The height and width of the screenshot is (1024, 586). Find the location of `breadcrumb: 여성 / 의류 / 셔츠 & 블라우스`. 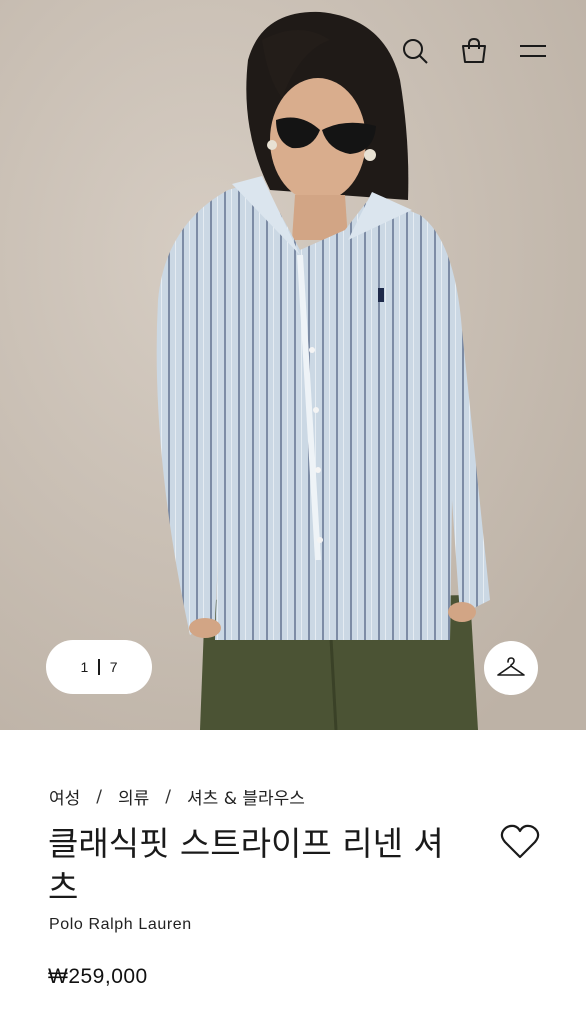

breadcrumb: 여성 / 의류 / 셔츠 & 블라우스 is located at coordinates (177, 797).